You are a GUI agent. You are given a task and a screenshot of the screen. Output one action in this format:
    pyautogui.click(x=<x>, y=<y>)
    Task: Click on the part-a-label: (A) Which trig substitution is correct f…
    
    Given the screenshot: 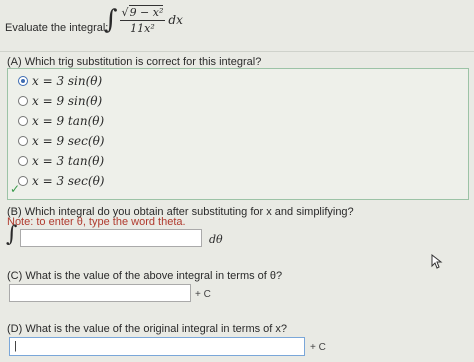 What is the action you would take?
    pyautogui.click(x=134, y=62)
    